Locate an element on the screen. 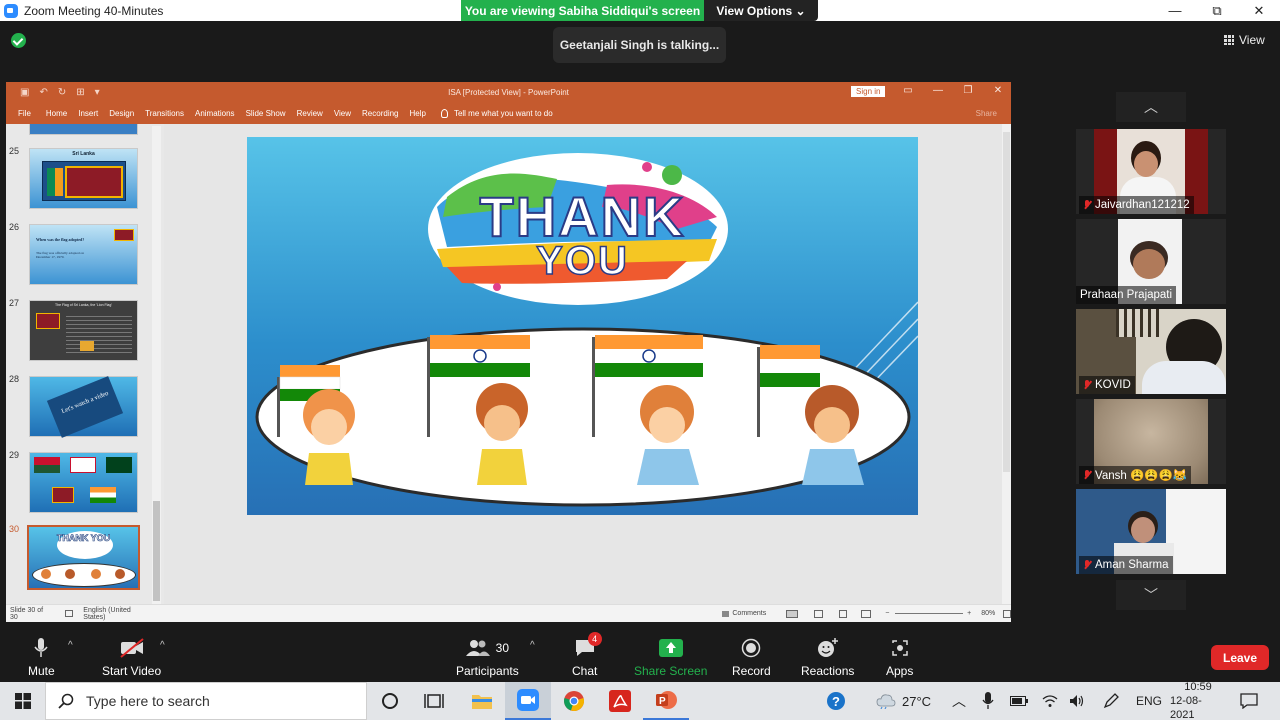  powerpoint-button: P is located at coordinates (666, 701).